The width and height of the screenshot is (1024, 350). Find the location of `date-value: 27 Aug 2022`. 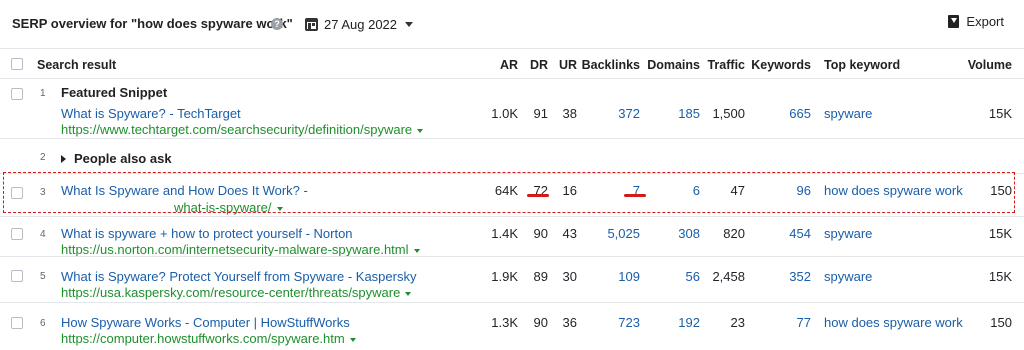

date-value: 27 Aug 2022 is located at coordinates (361, 24).